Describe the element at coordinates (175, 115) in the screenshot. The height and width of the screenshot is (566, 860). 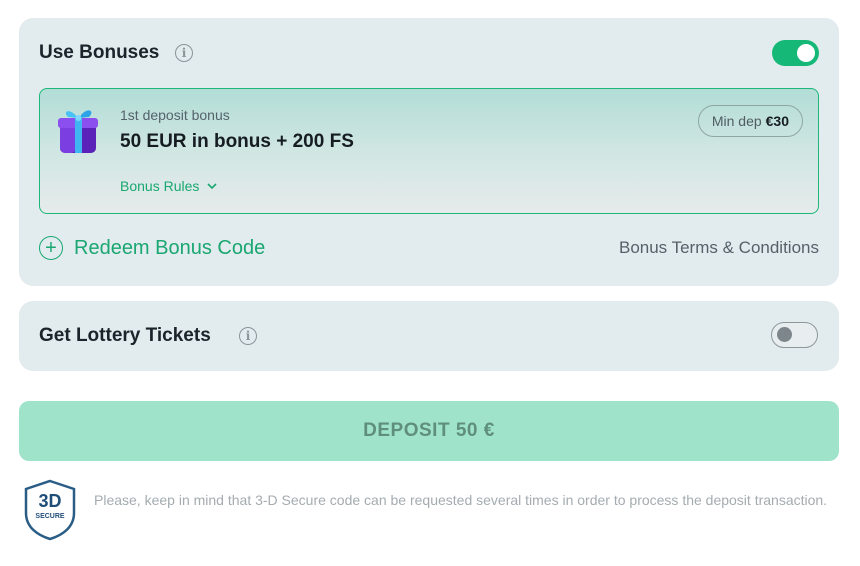
I see `bonus-subtitle: 1st deposit bonus` at that location.